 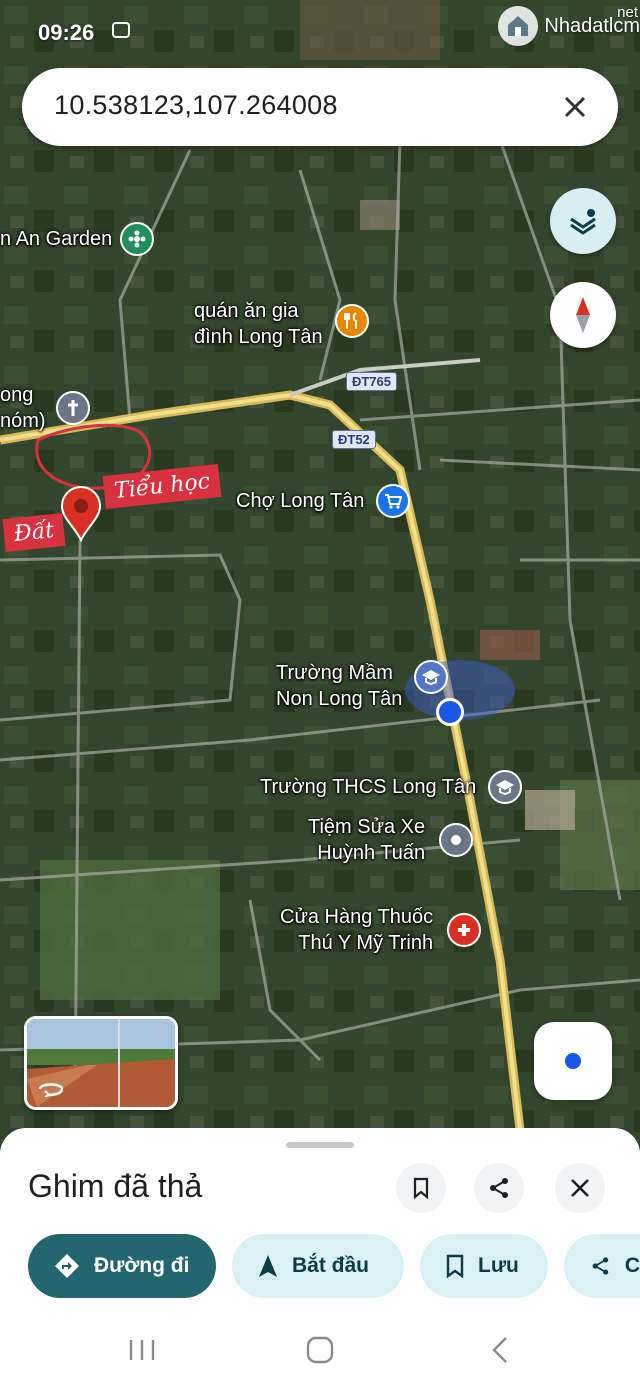 What do you see at coordinates (23, 408) in the screenshot?
I see `poi-church-label: ong nóm)` at bounding box center [23, 408].